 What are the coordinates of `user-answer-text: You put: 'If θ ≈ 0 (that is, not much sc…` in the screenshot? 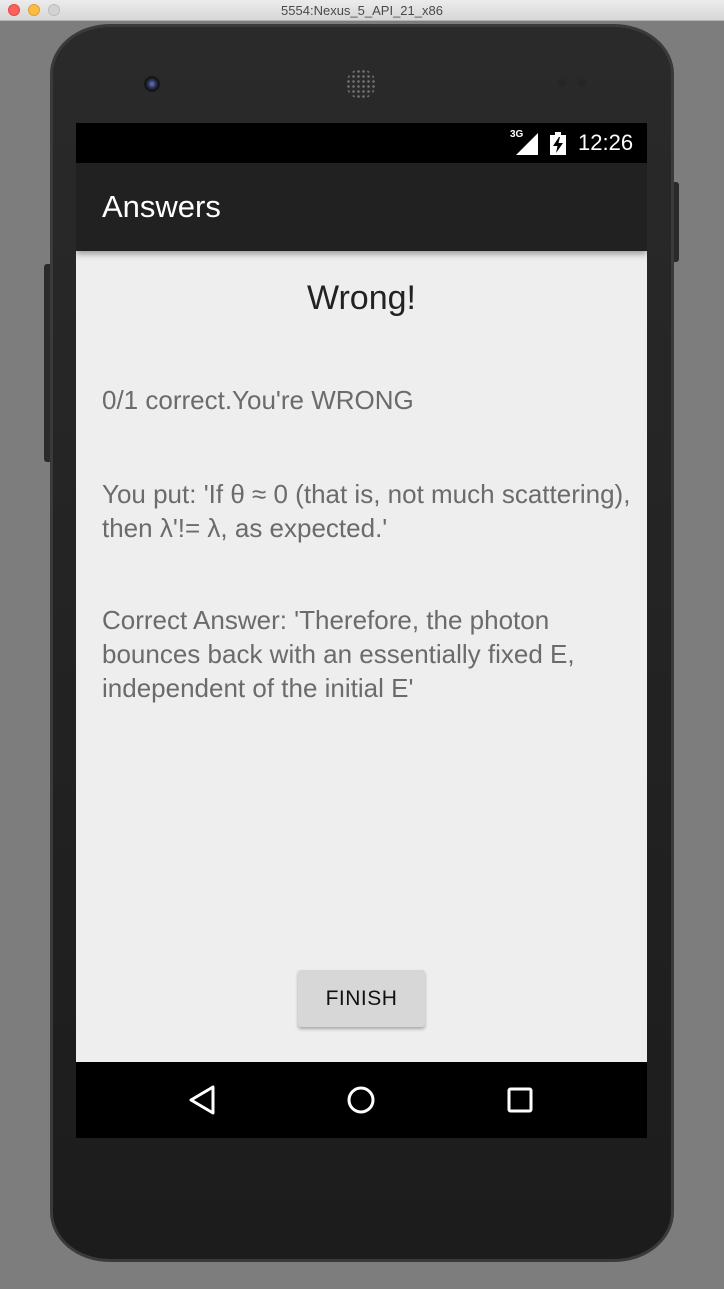 It's located at (366, 511).